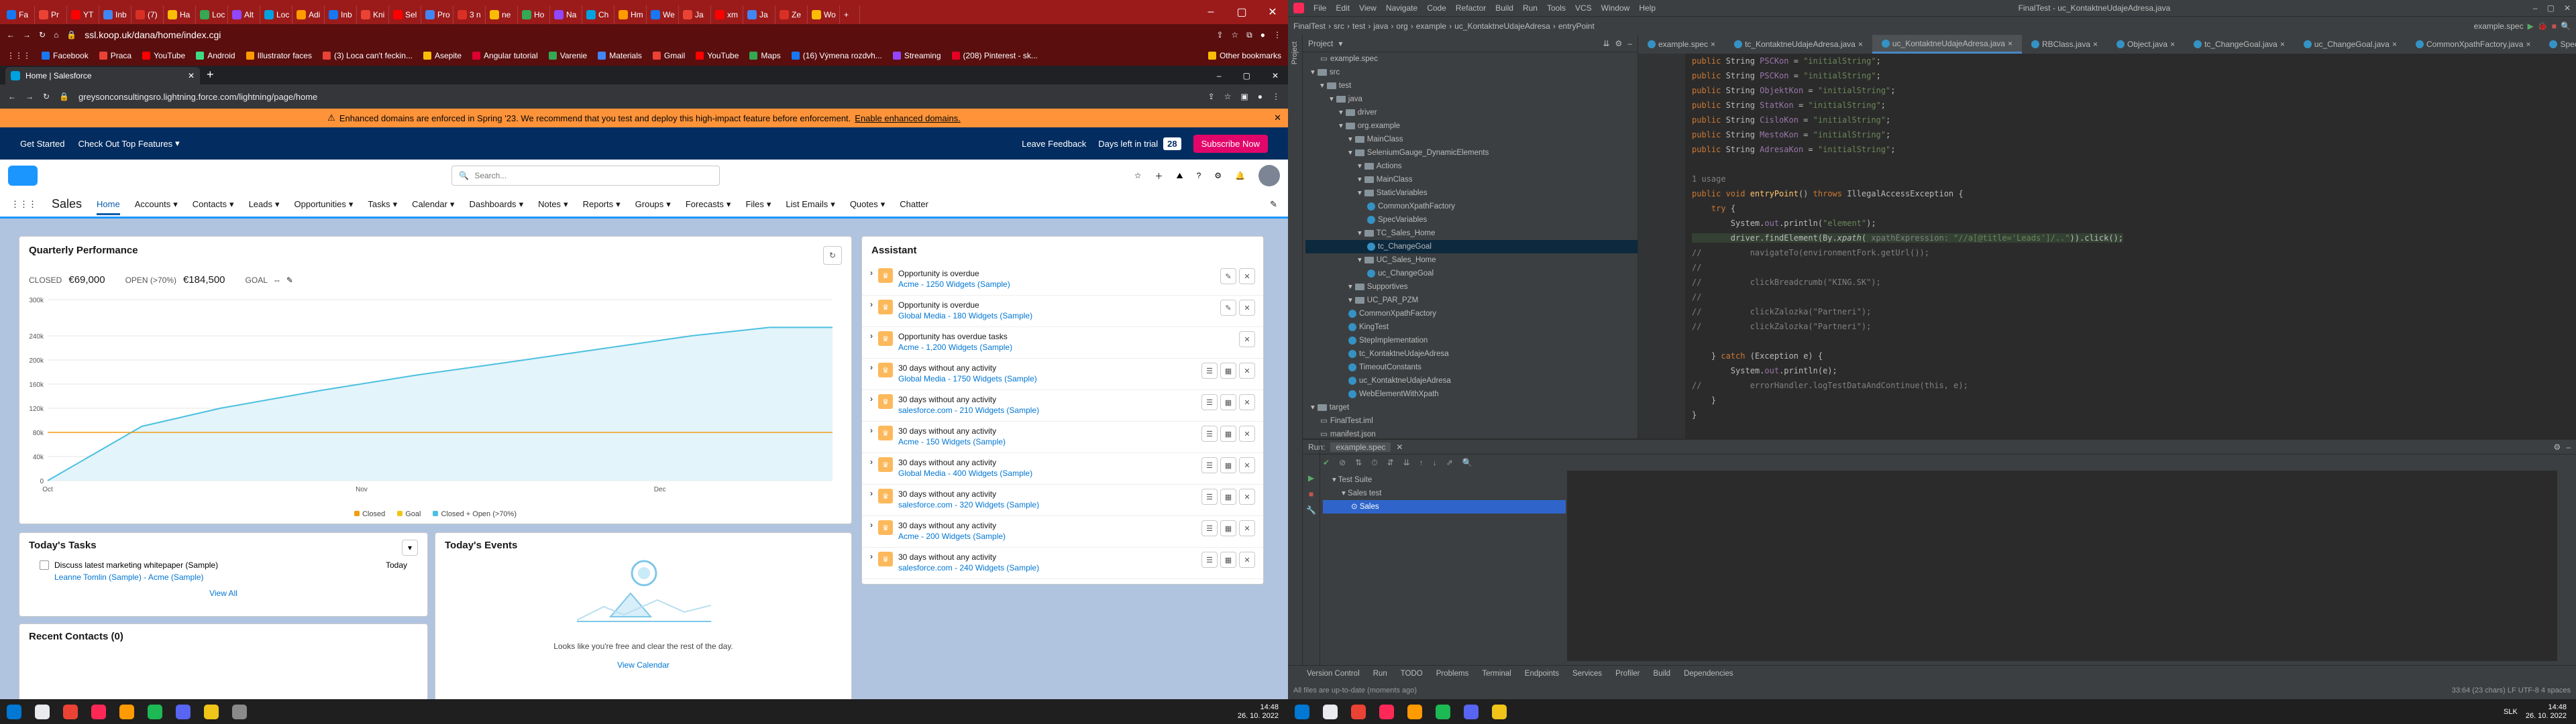 This screenshot has height=724, width=2576. Describe the element at coordinates (1606, 43) in the screenshot. I see `collapse-all-icon: ⇊` at that location.